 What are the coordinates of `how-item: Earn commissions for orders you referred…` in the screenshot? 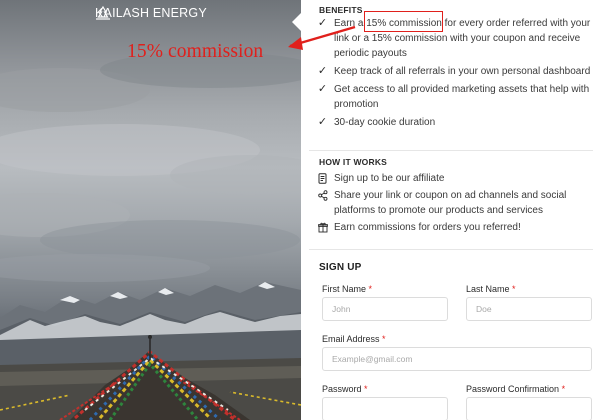 It's located at (457, 227).